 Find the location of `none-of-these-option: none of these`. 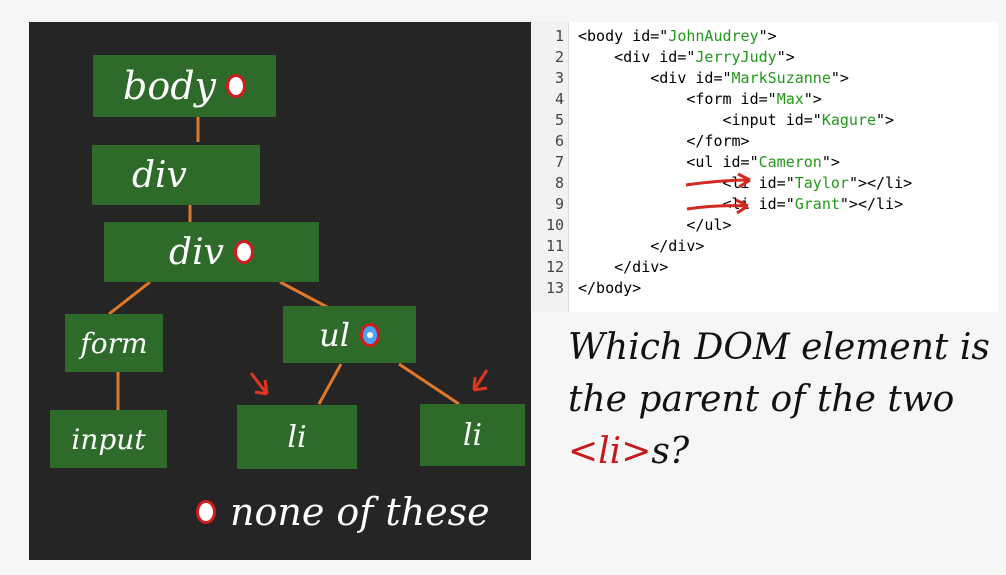

none-of-these-option: none of these is located at coordinates (343, 512).